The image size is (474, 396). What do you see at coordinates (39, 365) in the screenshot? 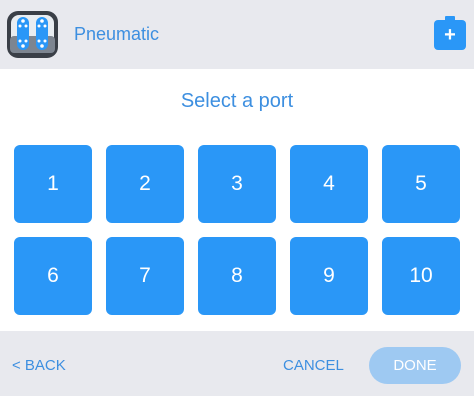
I see `back-button: < BACK` at bounding box center [39, 365].